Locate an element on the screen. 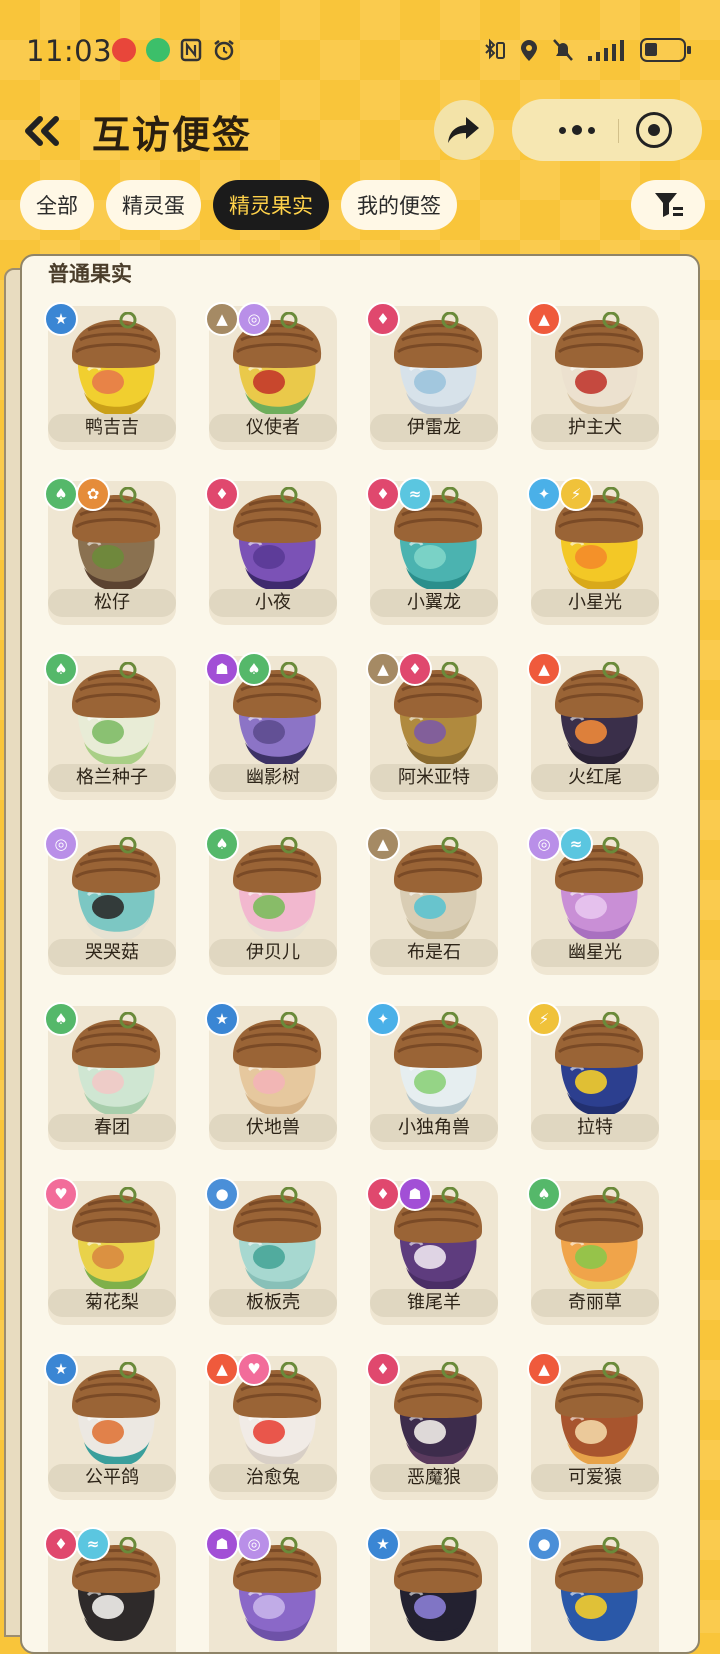 Image resolution: width=720 pixels, height=1654 pixels. fruit-name: 治愈兔 is located at coordinates (273, 1478).